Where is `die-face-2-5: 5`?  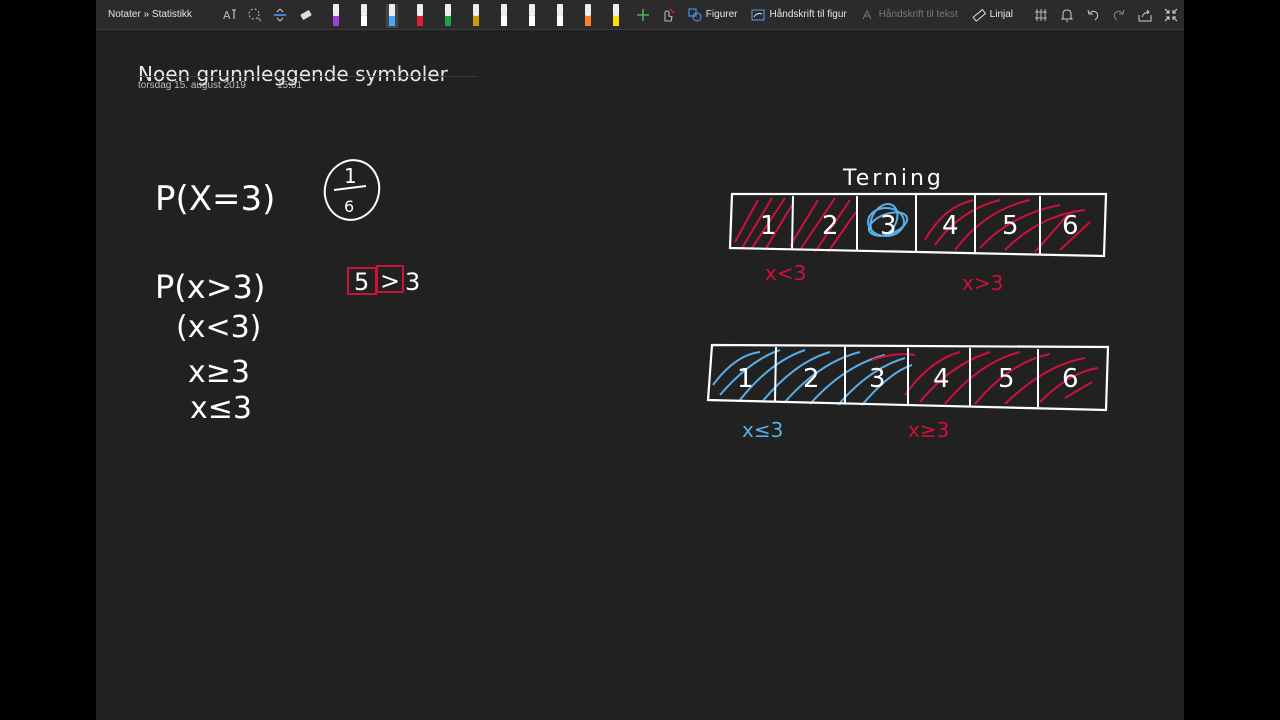
die-face-2-5: 5 is located at coordinates (1006, 379).